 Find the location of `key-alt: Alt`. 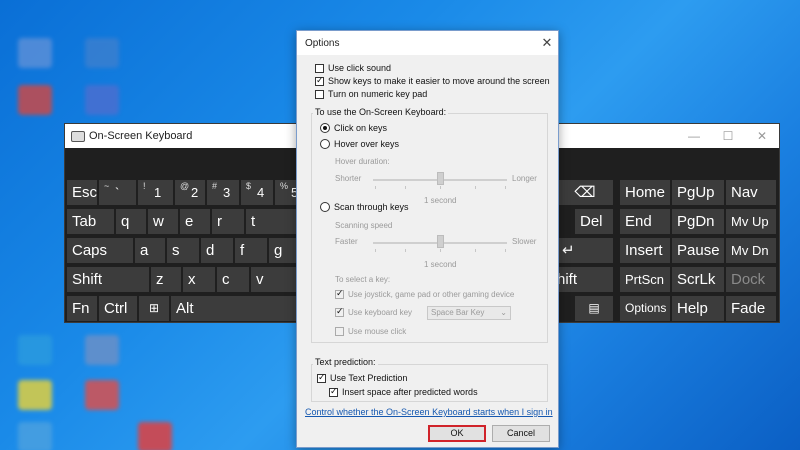

key-alt: Alt is located at coordinates (234, 308).